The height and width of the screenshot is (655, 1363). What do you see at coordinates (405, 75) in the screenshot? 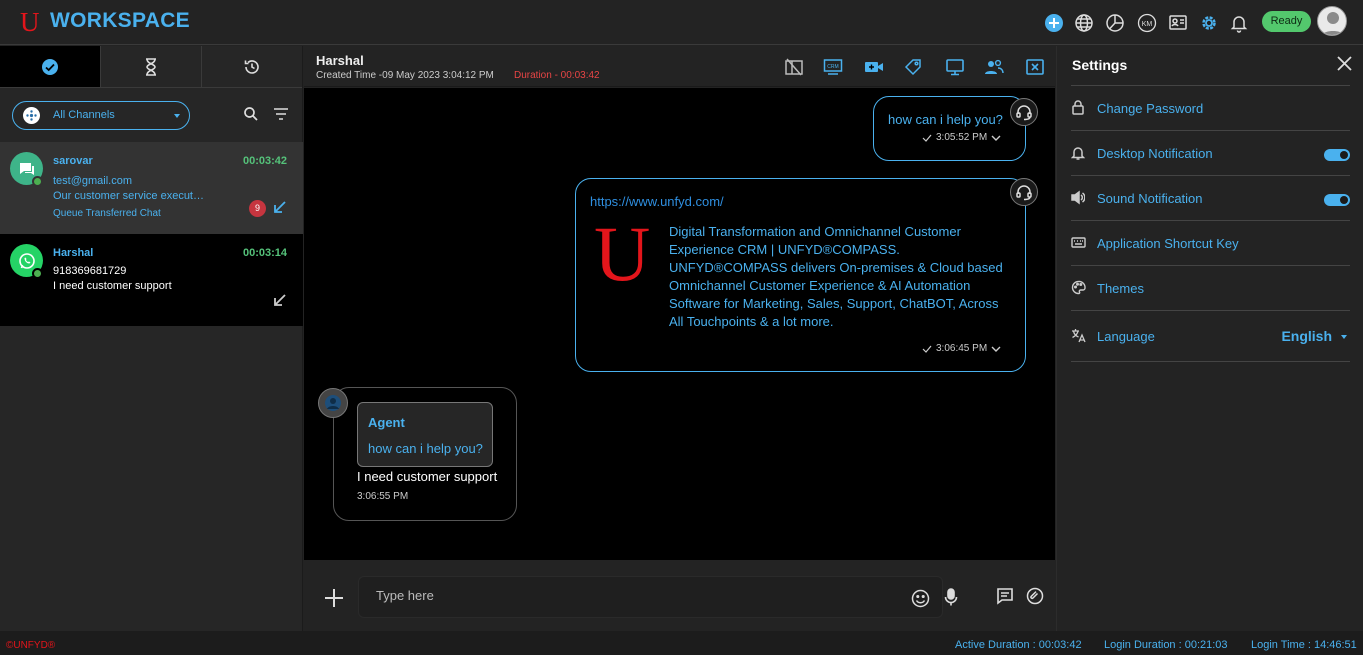
I see `chat-created-time: Created Time -09 May 2023 3:04:12 PM` at bounding box center [405, 75].